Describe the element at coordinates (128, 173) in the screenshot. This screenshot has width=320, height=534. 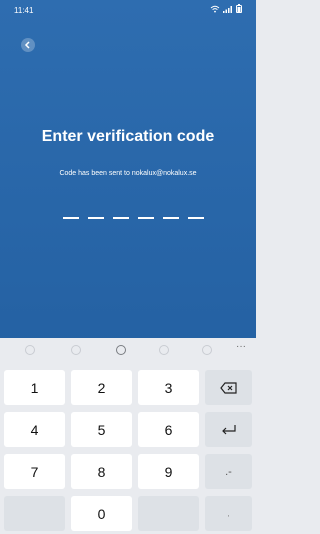
I see `code-sent-message: Code has been sent to nokalux@nokalux.se` at that location.